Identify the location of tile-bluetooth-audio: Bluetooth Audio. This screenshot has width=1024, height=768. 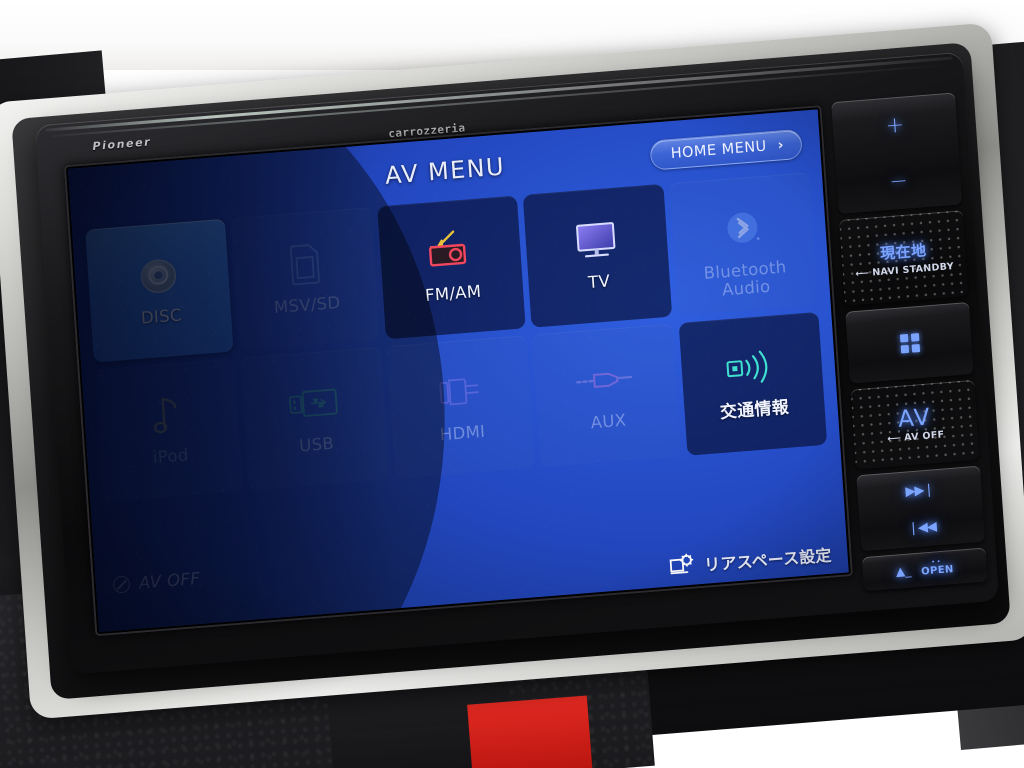
(743, 244).